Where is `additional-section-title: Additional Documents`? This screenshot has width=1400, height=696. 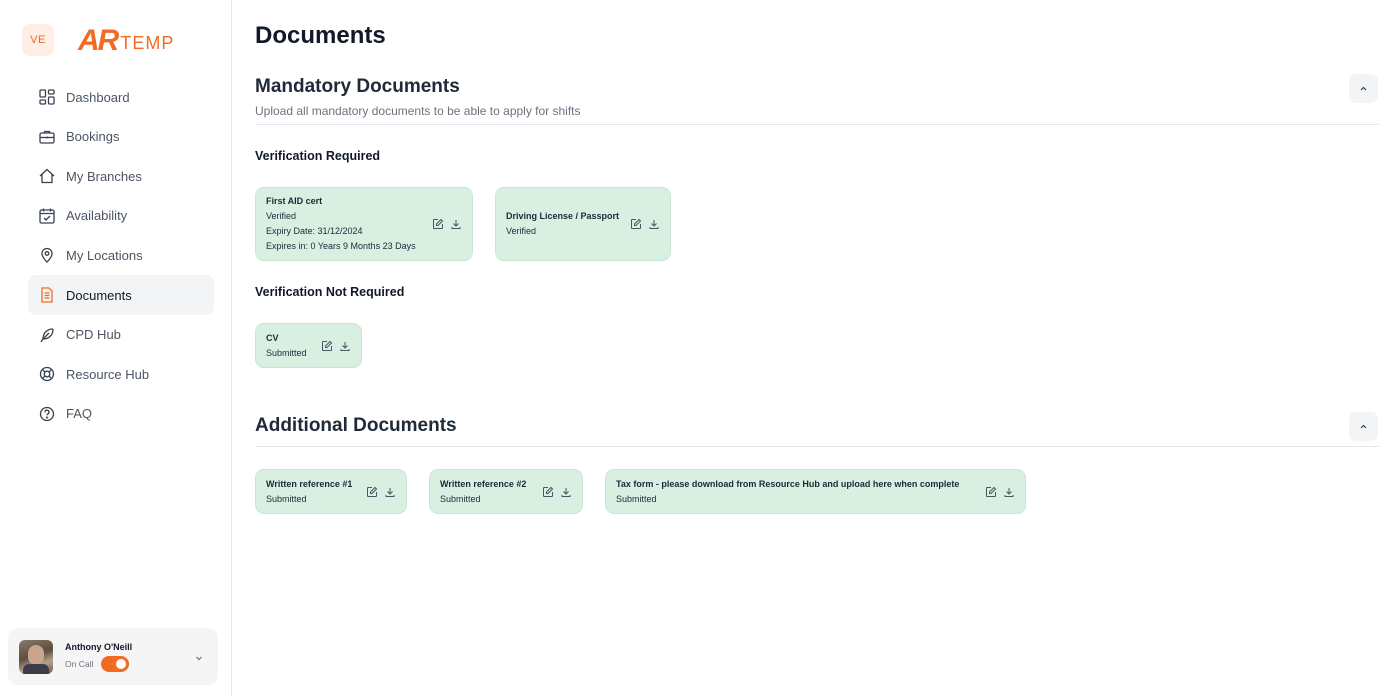
additional-section-title: Additional Documents is located at coordinates (356, 425).